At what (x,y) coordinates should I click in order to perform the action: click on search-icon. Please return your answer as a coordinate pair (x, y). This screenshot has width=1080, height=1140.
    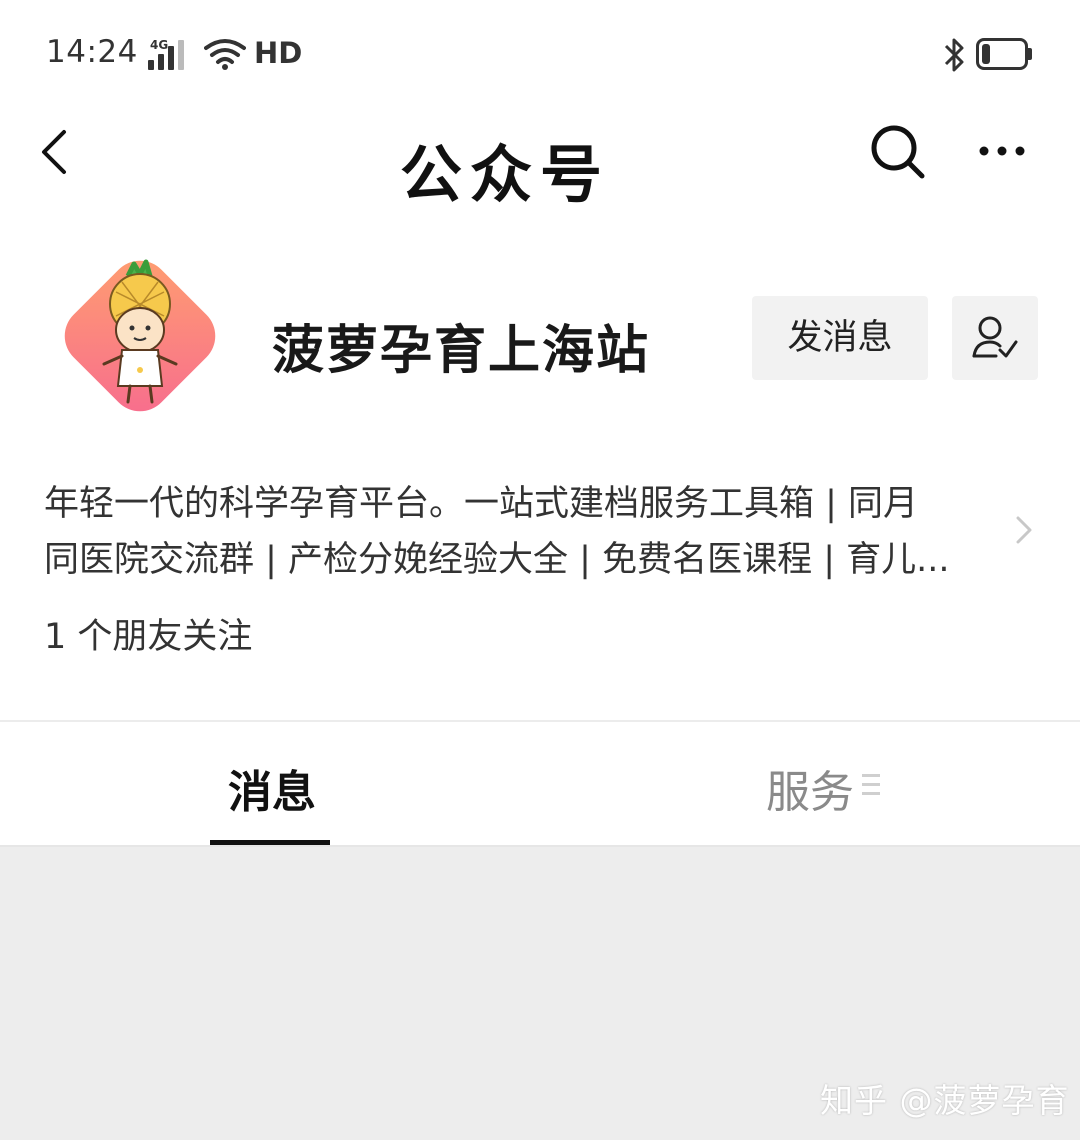
    Looking at the image, I should click on (898, 152).